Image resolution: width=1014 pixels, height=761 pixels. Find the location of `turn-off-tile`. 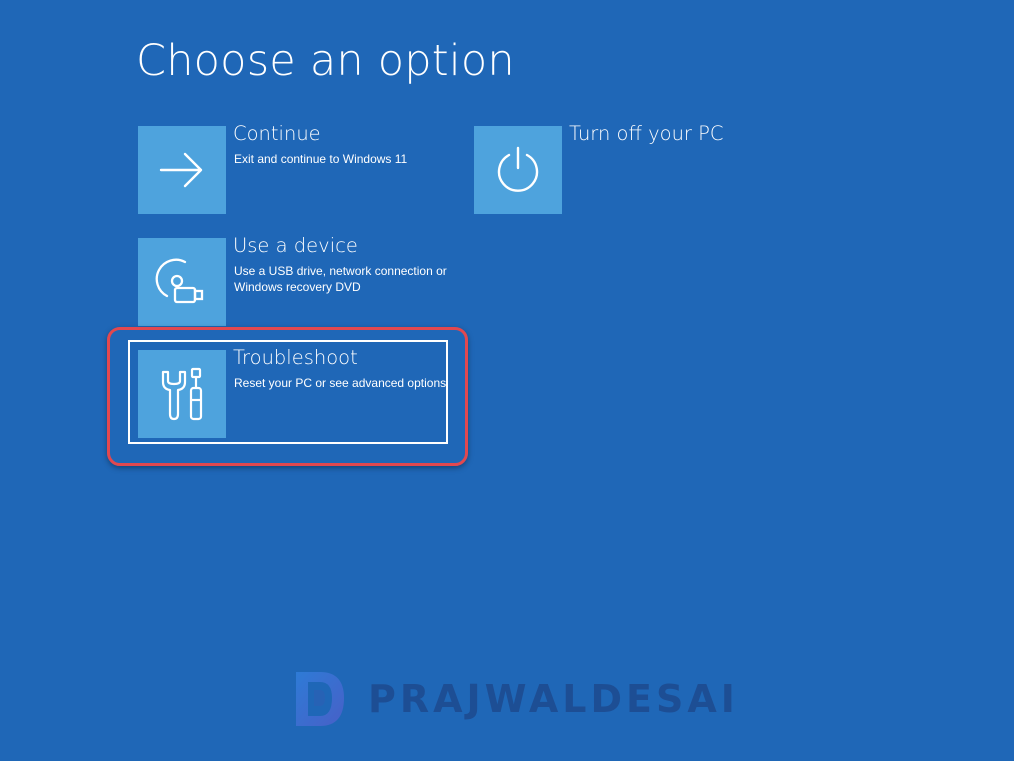

turn-off-tile is located at coordinates (518, 170).